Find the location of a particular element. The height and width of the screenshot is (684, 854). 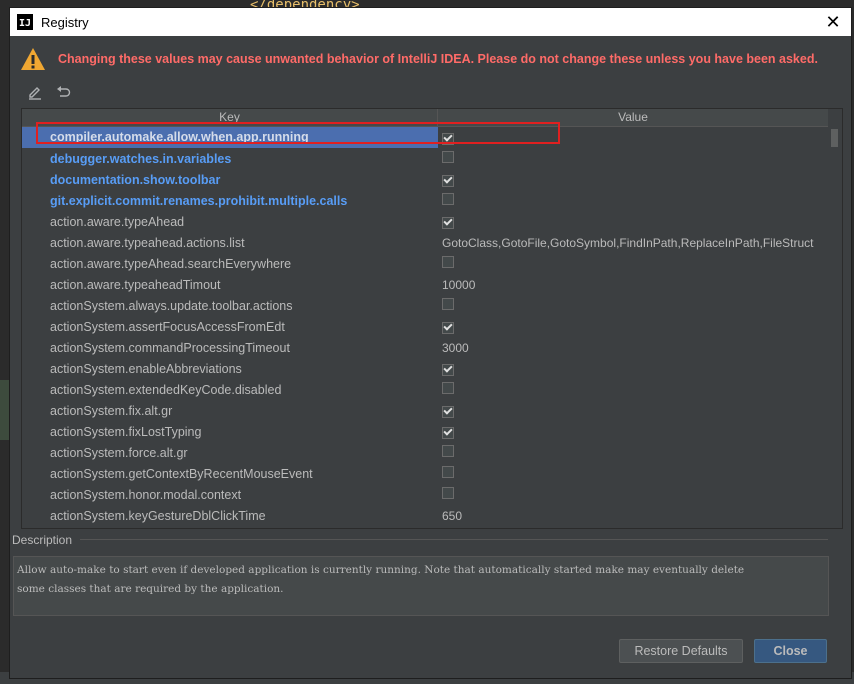

registry-key: action.aware.typeaheadTimout is located at coordinates (135, 284).